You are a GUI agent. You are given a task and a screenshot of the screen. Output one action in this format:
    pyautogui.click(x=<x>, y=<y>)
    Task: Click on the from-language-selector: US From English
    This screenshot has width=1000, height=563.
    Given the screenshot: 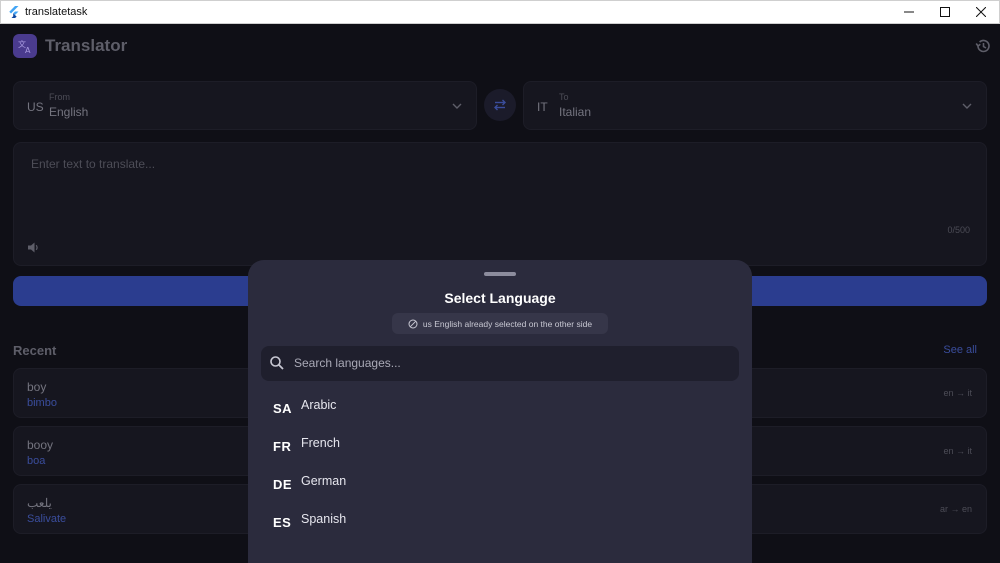 What is the action you would take?
    pyautogui.click(x=245, y=105)
    